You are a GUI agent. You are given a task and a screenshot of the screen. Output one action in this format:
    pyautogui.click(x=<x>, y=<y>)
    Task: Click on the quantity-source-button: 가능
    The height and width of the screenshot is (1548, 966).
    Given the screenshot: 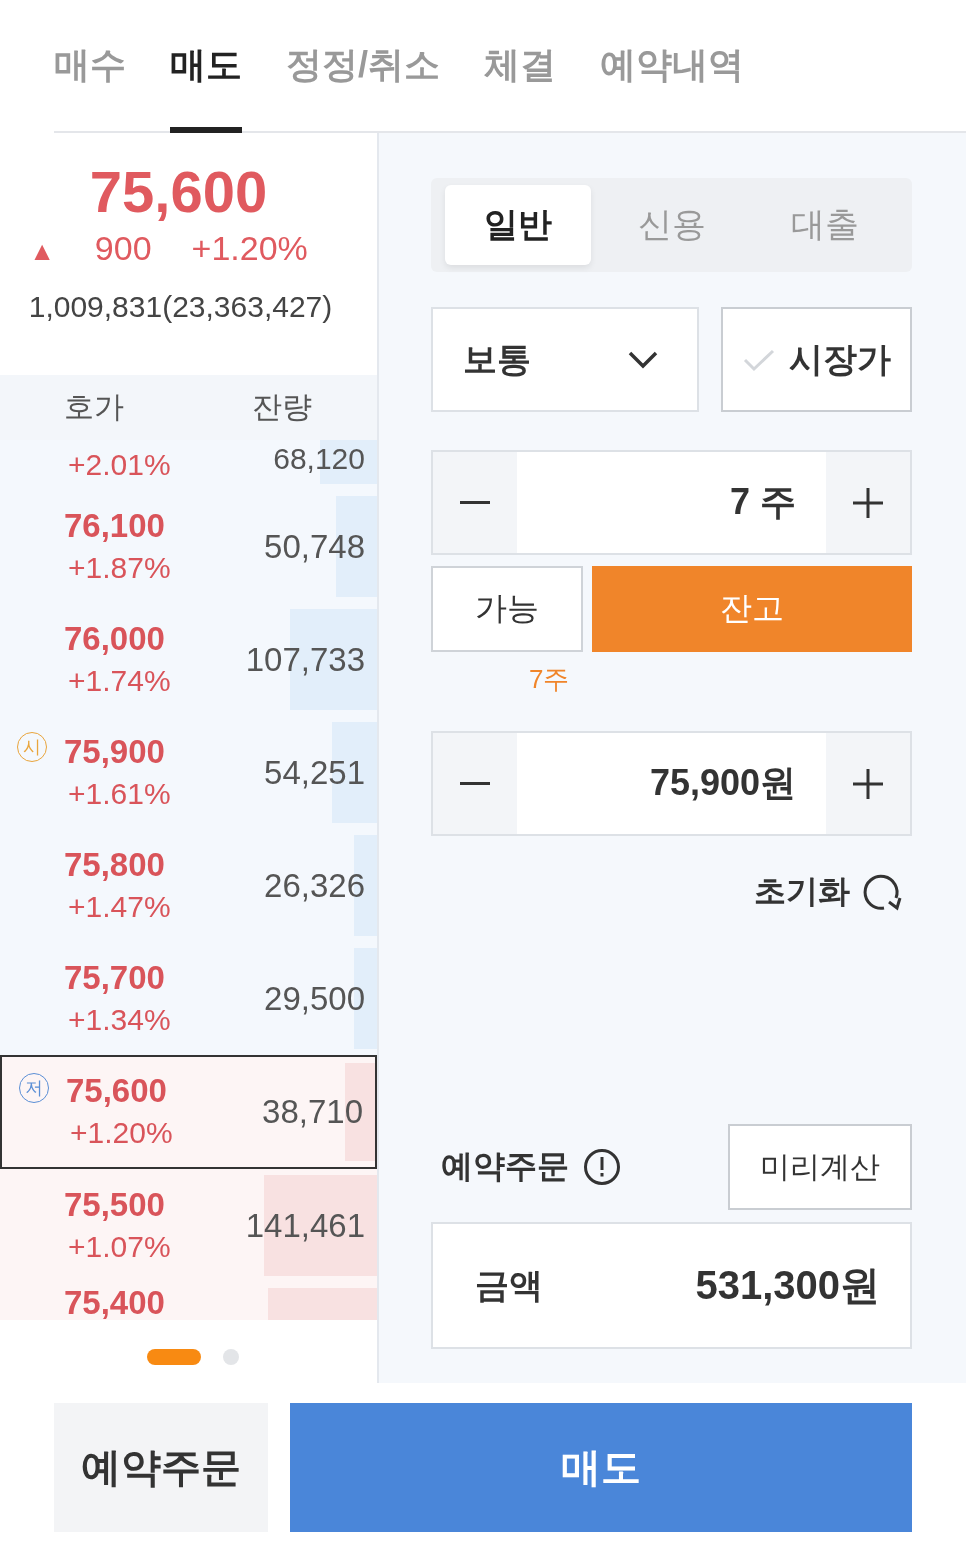 What is the action you would take?
    pyautogui.click(x=507, y=609)
    